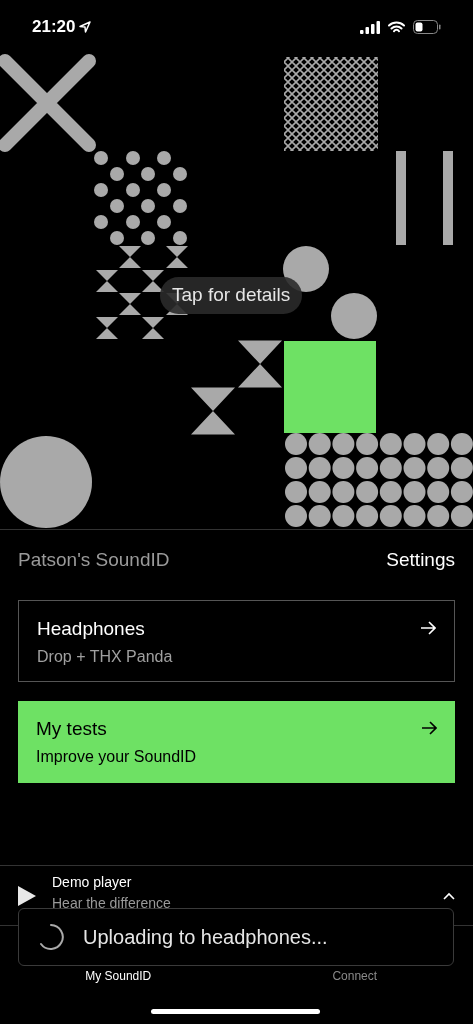 This screenshot has height=1024, width=473. Describe the element at coordinates (72, 729) in the screenshot. I see `card-title: My tests` at that location.